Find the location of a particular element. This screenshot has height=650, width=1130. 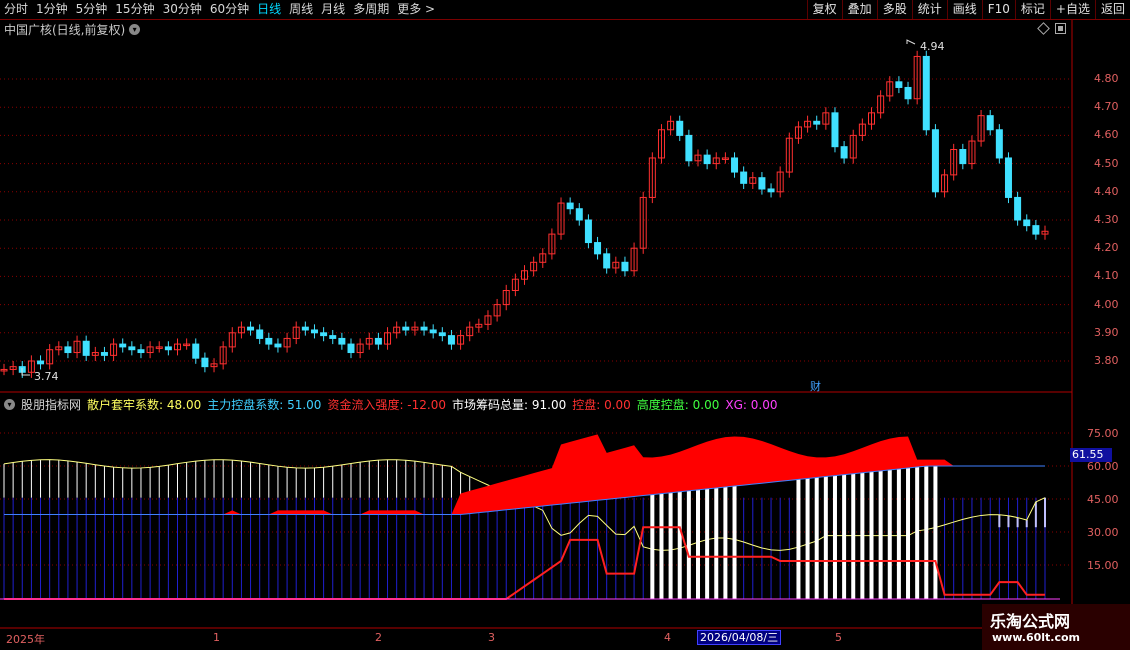

toolbar-button: +自选 is located at coordinates (1072, 9).